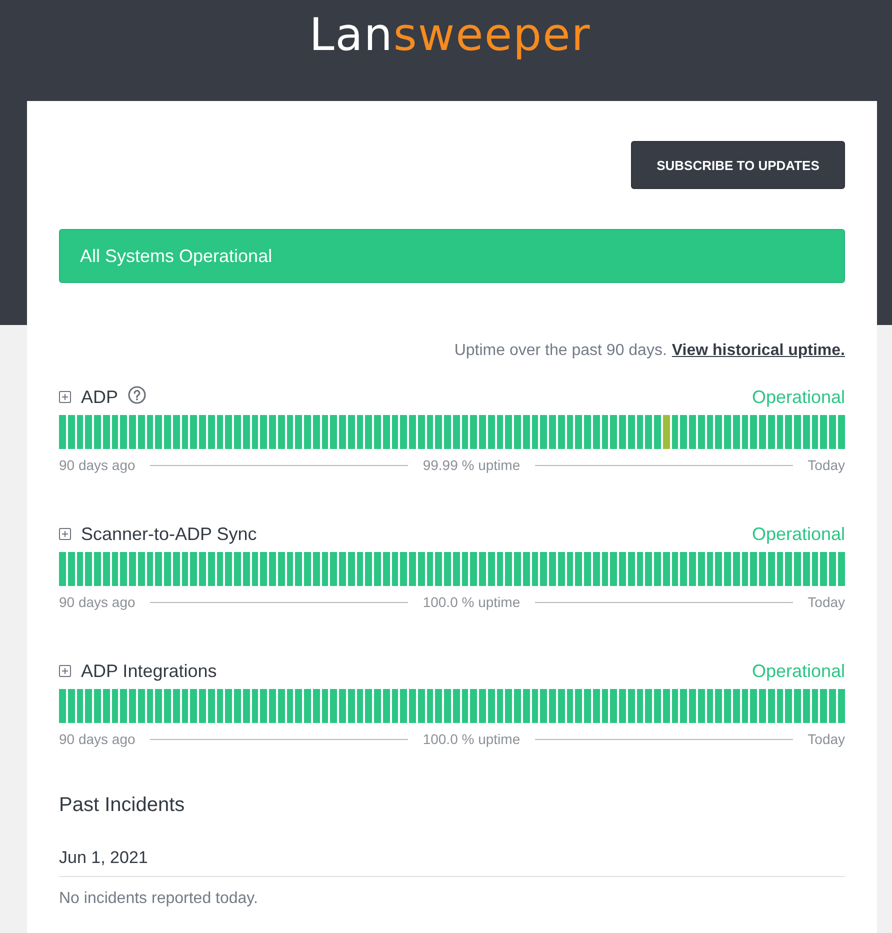  Describe the element at coordinates (738, 165) in the screenshot. I see `subscribe-button: SUBSCRIBE TO UPDATES` at that location.